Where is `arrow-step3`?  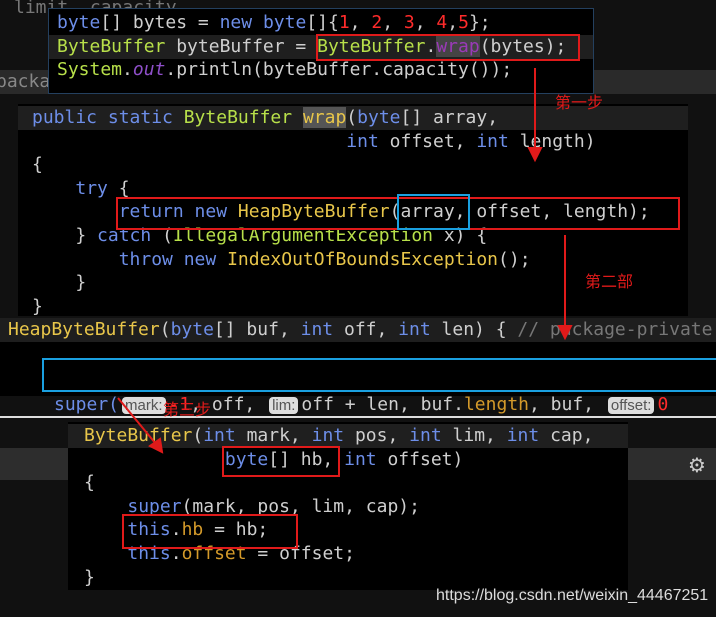
arrow-step3 is located at coordinates (137, 421).